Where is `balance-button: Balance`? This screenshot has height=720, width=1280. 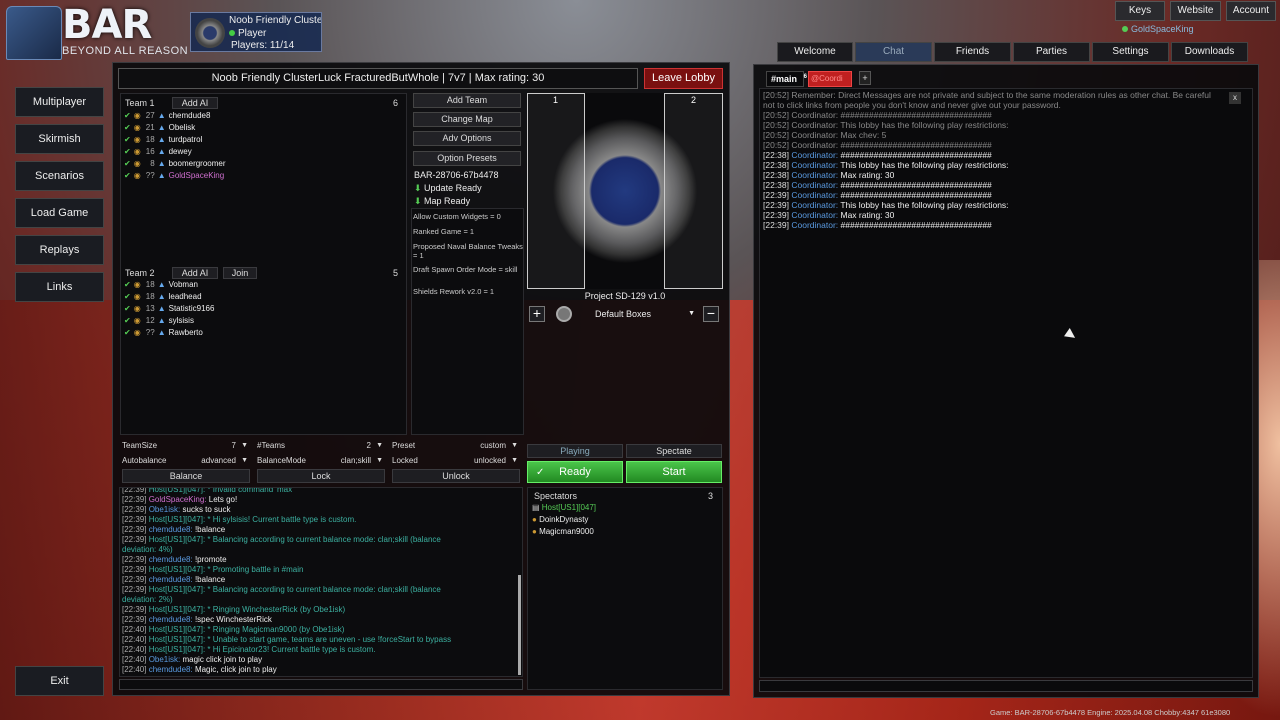 balance-button: Balance is located at coordinates (186, 476).